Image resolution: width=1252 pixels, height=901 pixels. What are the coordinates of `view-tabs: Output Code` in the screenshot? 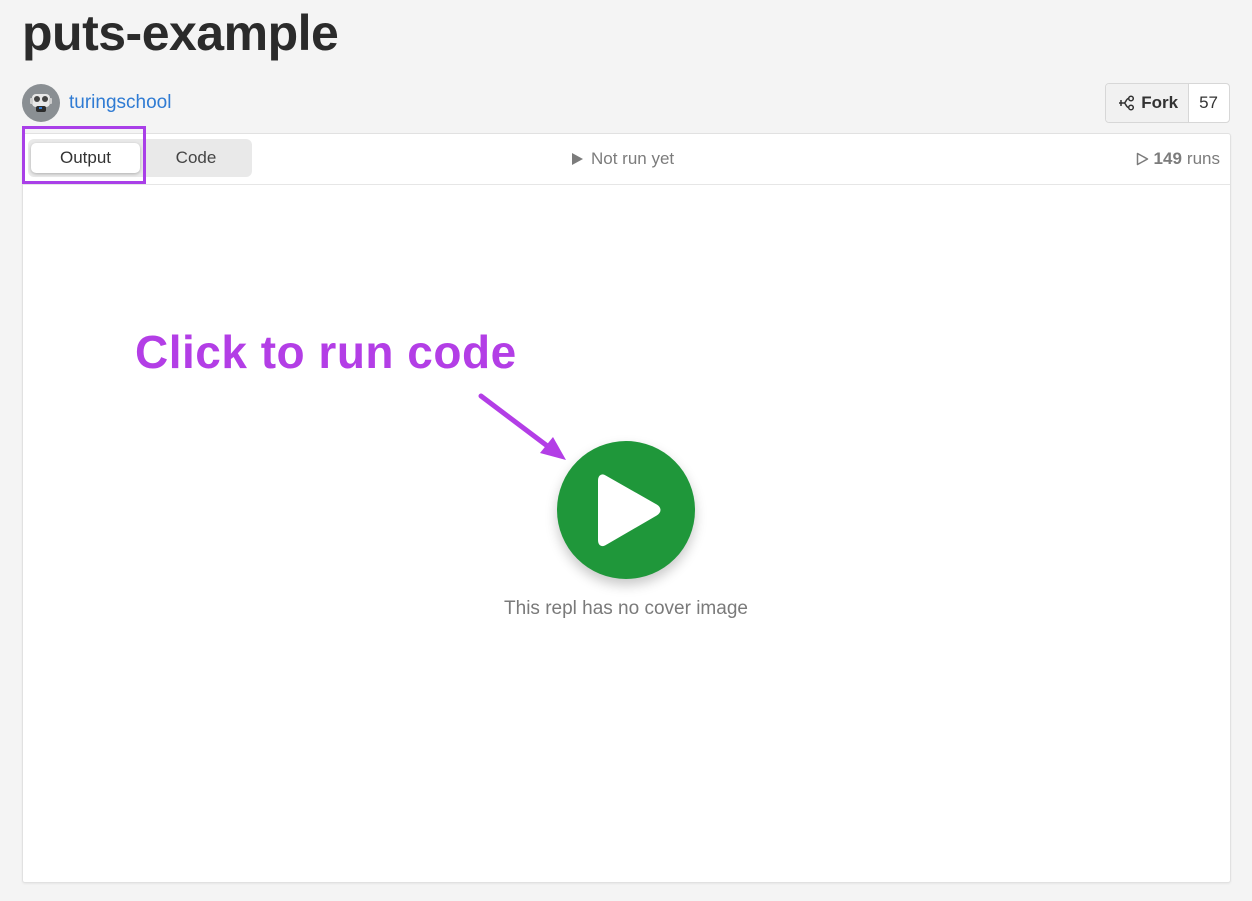 It's located at (140, 158).